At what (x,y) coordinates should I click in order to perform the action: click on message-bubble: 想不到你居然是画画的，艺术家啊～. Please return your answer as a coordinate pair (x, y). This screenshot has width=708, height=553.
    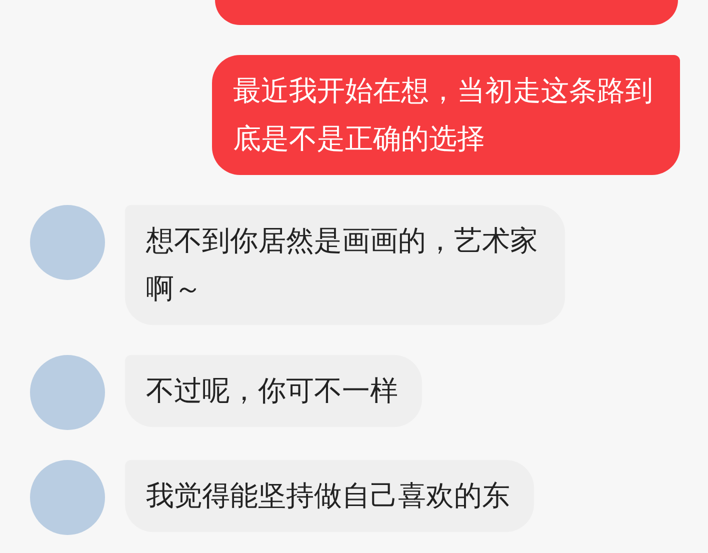
    Looking at the image, I should click on (345, 265).